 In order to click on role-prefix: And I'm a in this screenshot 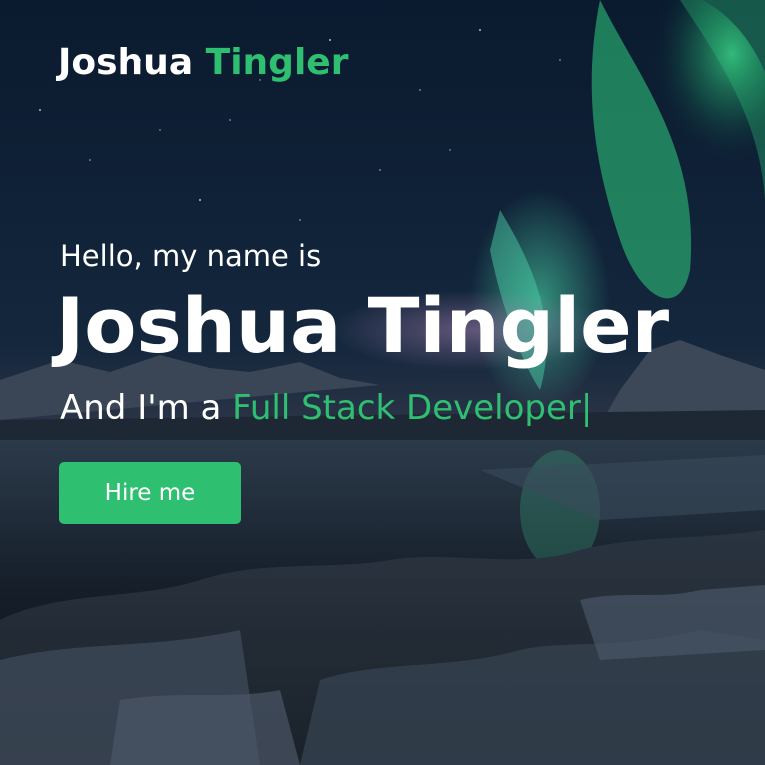, I will do `click(141, 408)`.